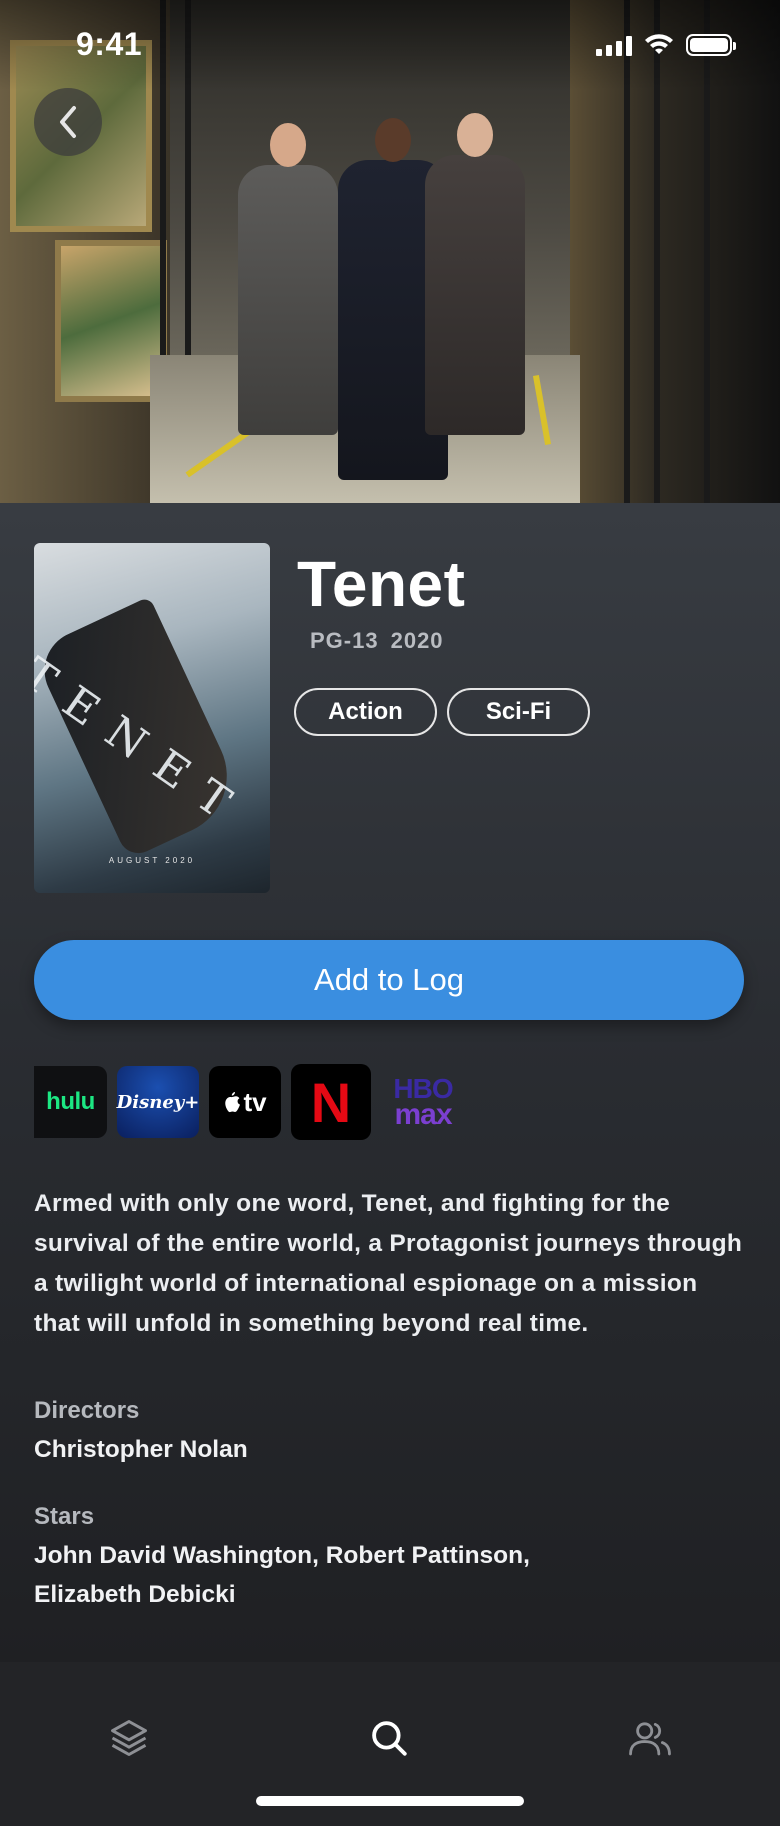 The height and width of the screenshot is (1826, 780). I want to click on chevron-left-icon, so click(68, 122).